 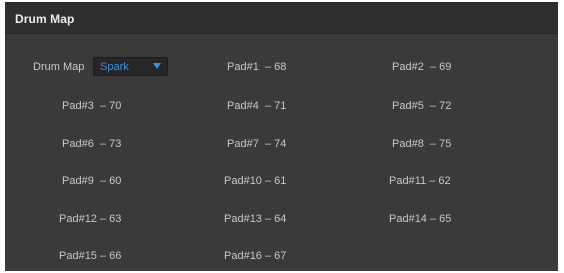 I want to click on pad-mapping-5: Pad#5 – 72, so click(x=422, y=106).